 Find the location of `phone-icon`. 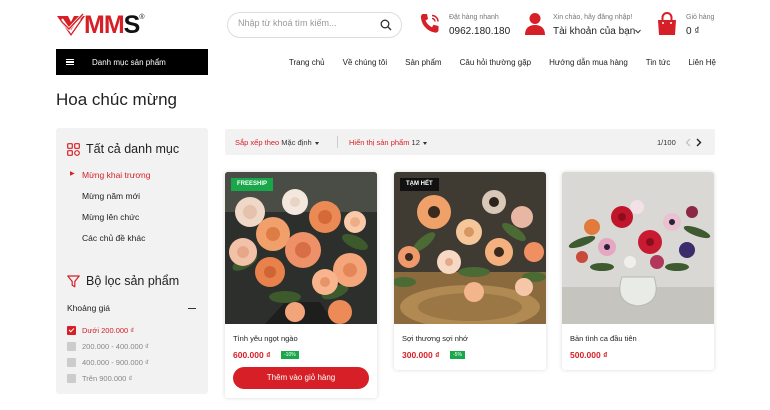

phone-icon is located at coordinates (429, 23).